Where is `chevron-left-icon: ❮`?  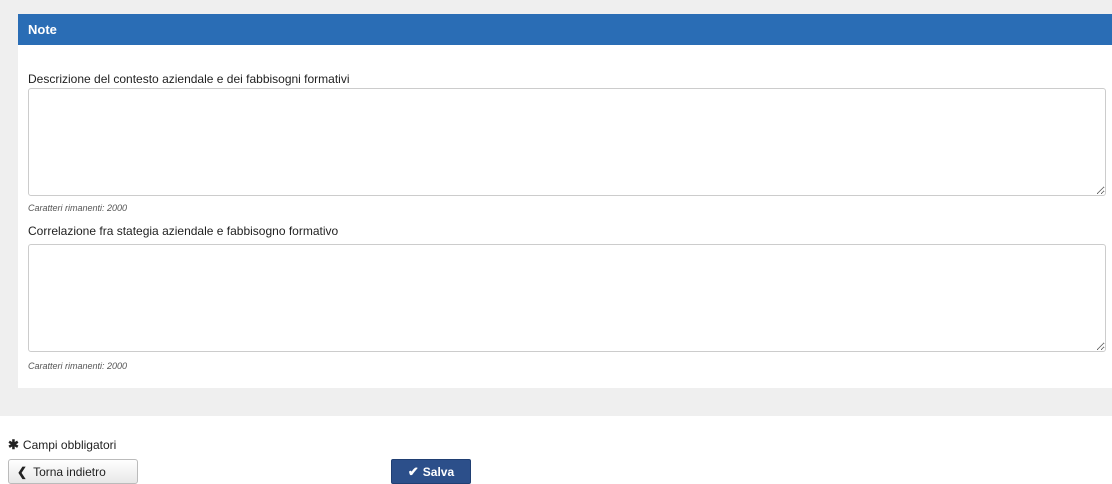 chevron-left-icon: ❮ is located at coordinates (22, 471).